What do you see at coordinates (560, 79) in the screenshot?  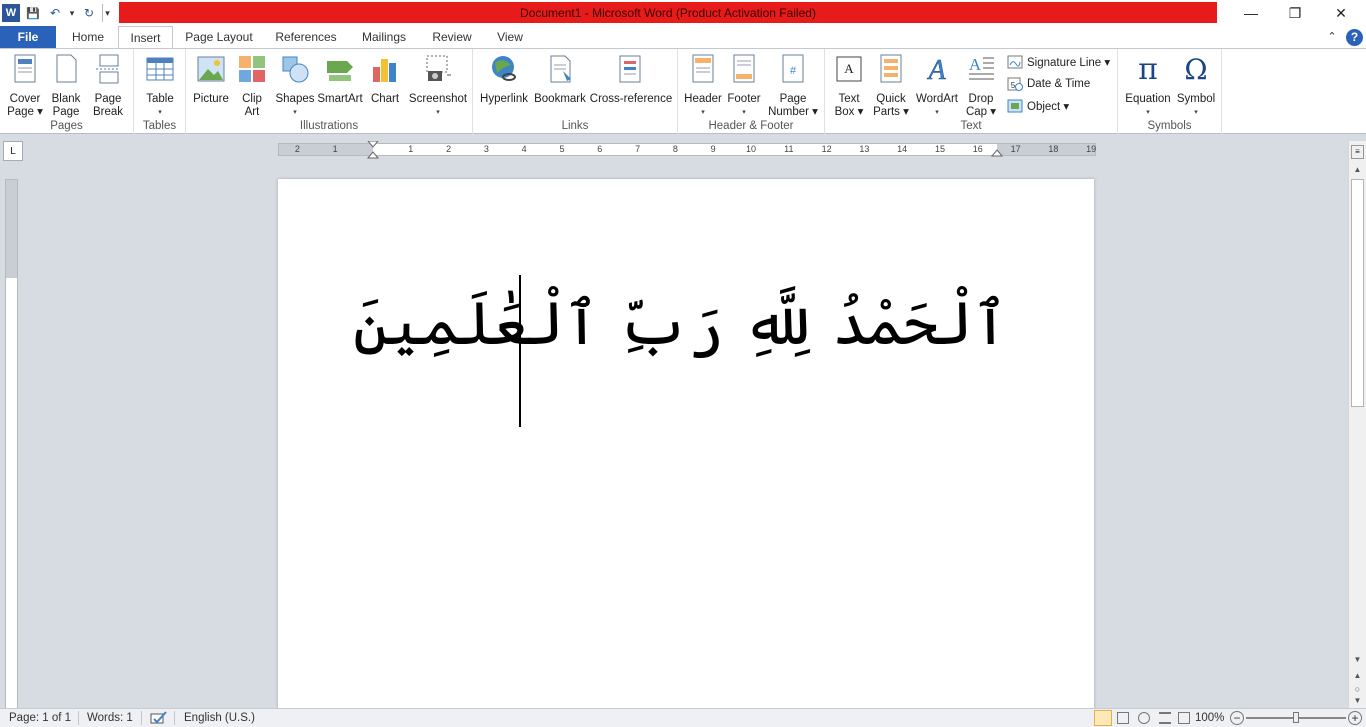 I see `bookmark-button: Bookmark` at bounding box center [560, 79].